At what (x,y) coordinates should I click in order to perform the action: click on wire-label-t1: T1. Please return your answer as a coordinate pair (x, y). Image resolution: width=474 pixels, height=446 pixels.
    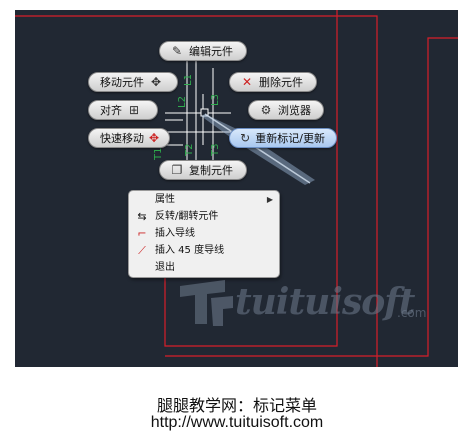
    Looking at the image, I should click on (158, 154).